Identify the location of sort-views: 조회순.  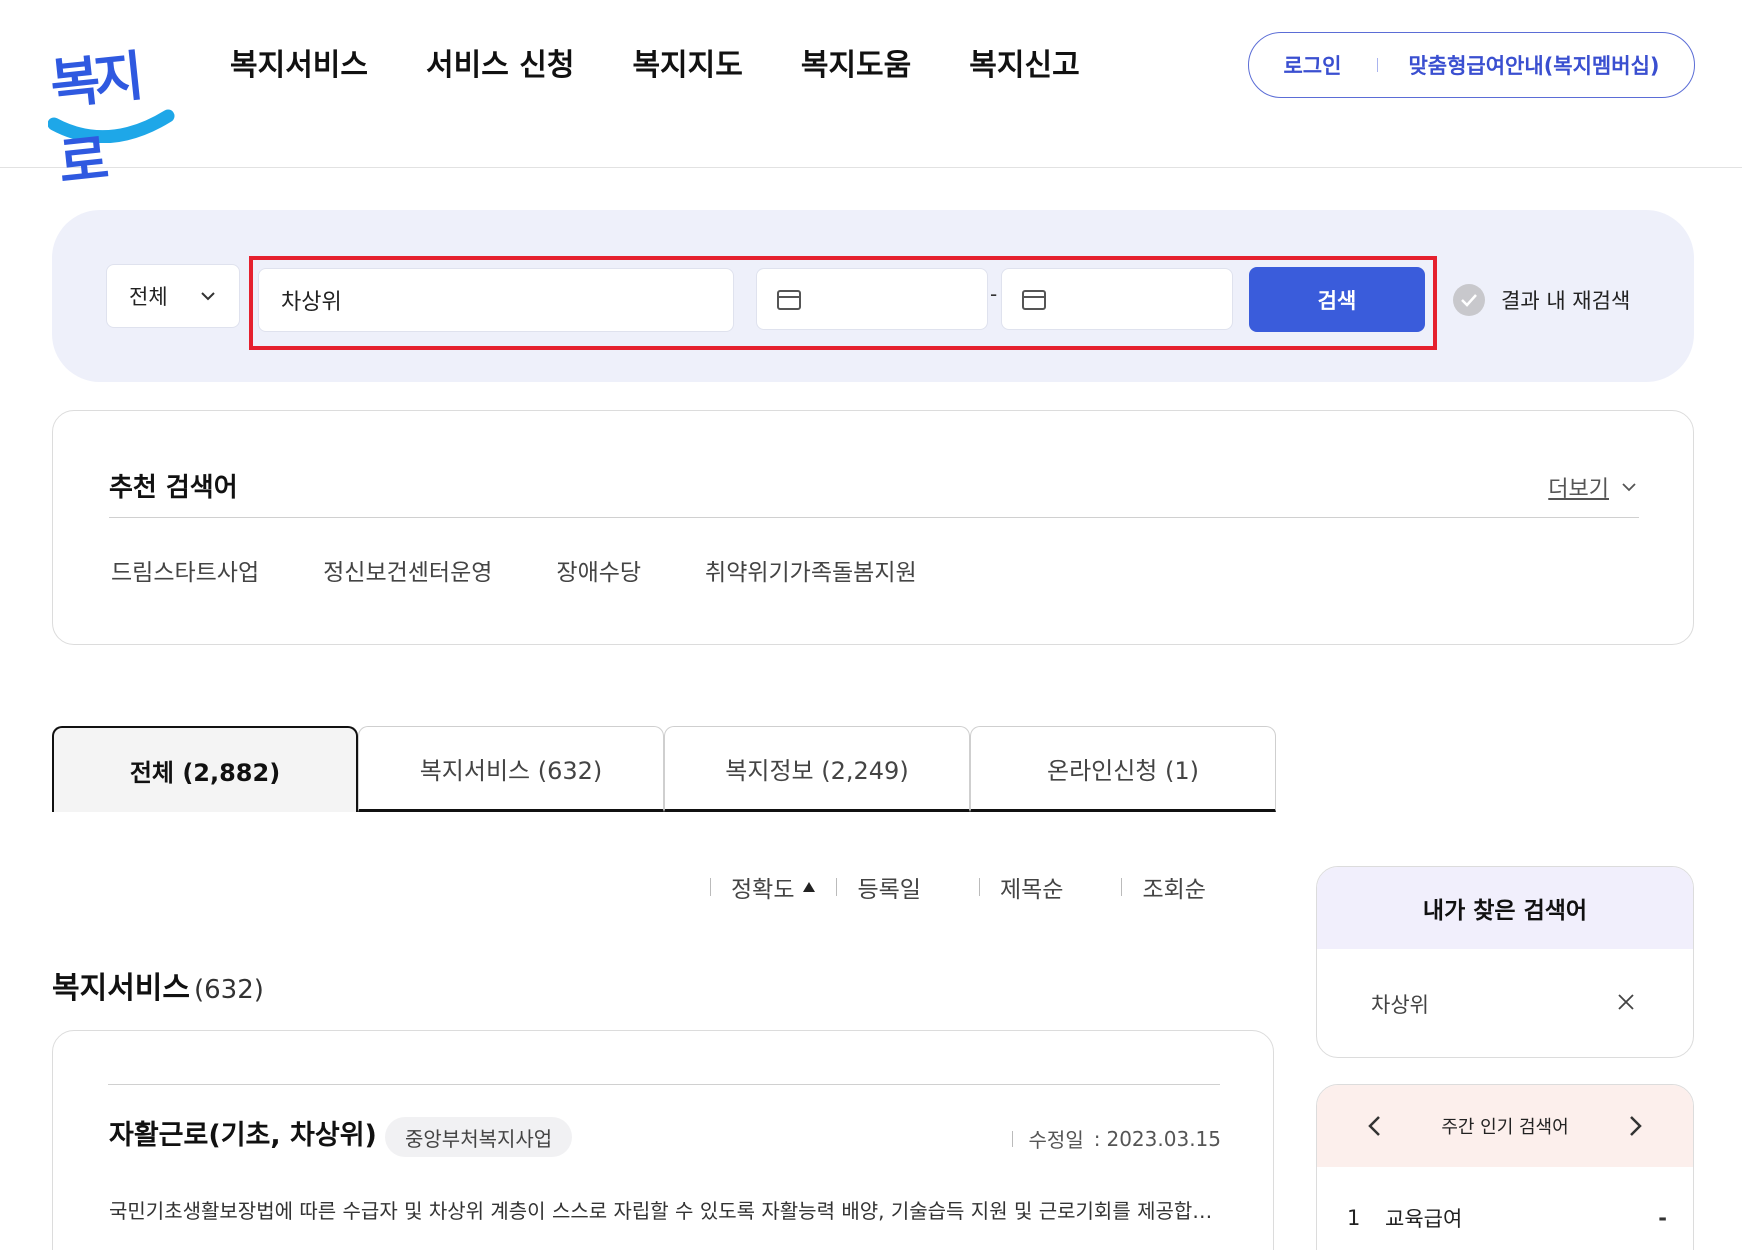
(1173, 887).